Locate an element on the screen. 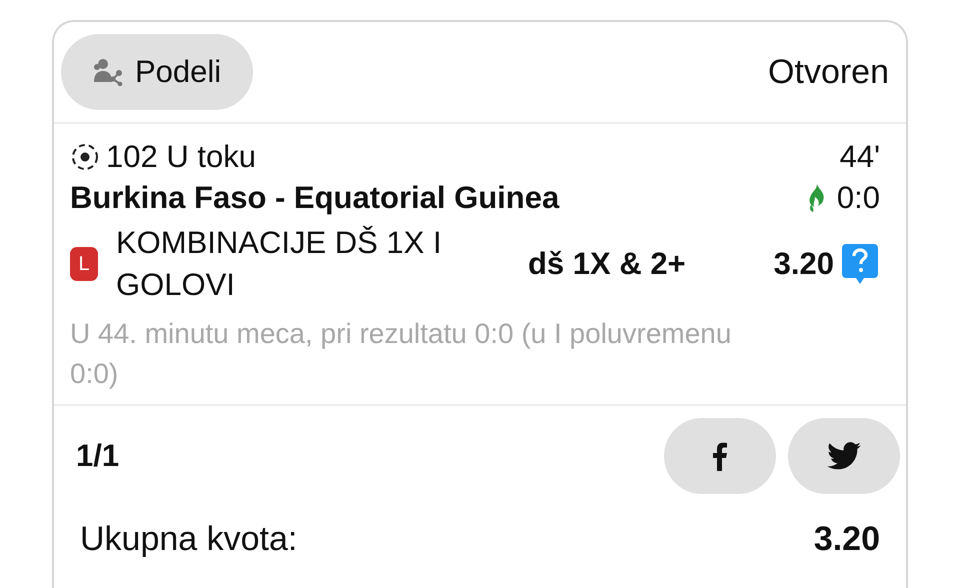 Image resolution: width=960 pixels, height=588 pixels. ticket-count: 1/1 is located at coordinates (98, 456).